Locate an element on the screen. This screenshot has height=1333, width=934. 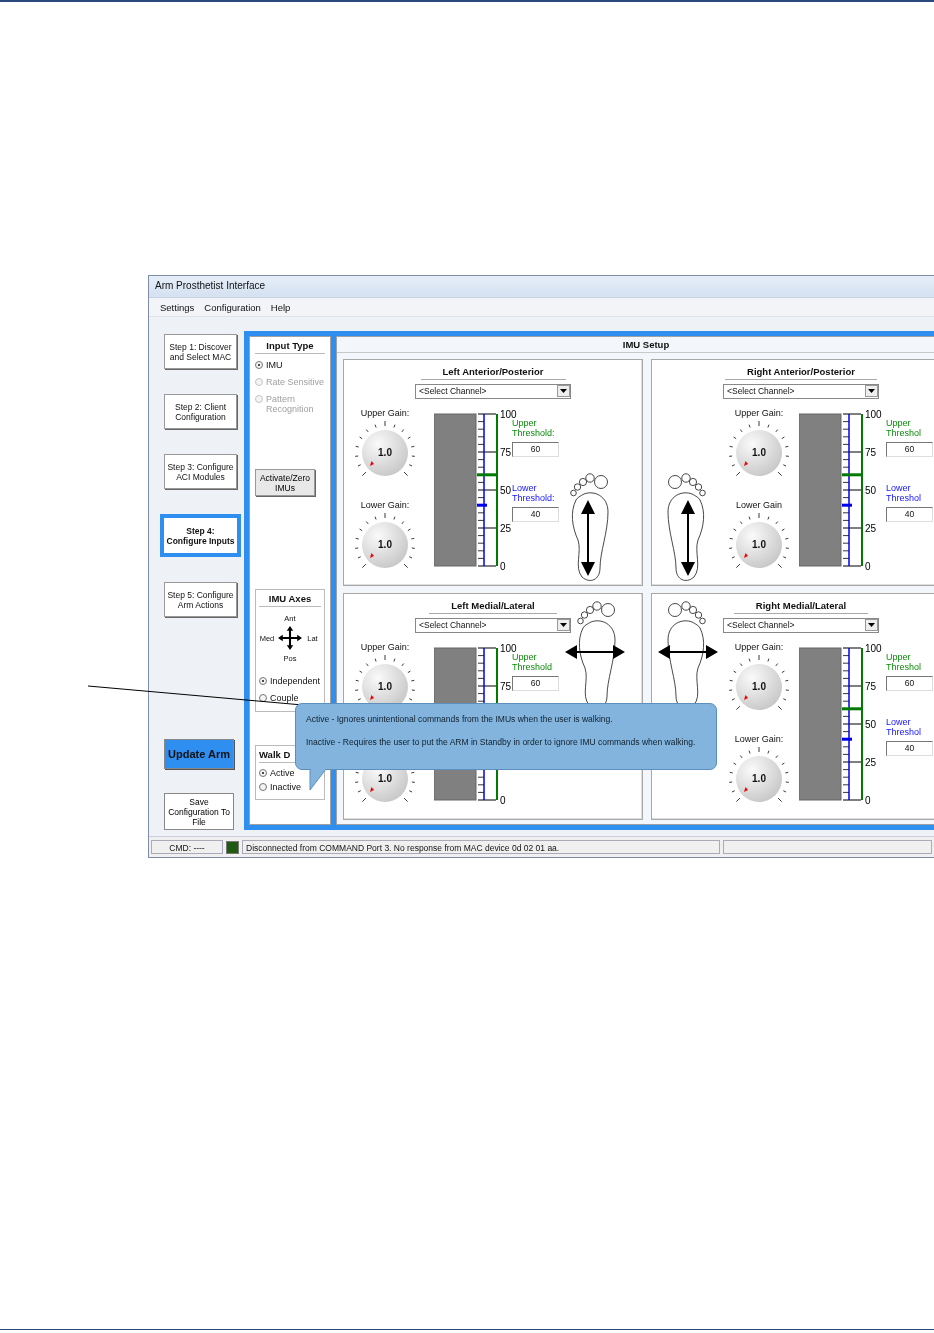
radio-label: Inactive is located at coordinates (286, 787).